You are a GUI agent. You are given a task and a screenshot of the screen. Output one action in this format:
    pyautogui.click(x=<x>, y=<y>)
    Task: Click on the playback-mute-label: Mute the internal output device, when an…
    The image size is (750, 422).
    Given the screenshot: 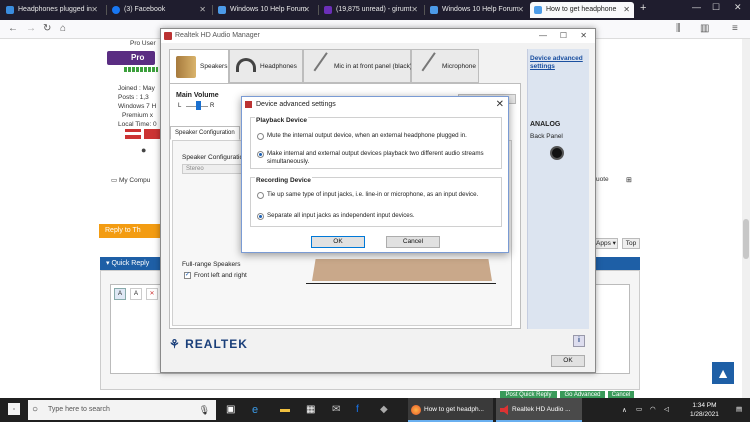 What is the action you would take?
    pyautogui.click(x=367, y=135)
    